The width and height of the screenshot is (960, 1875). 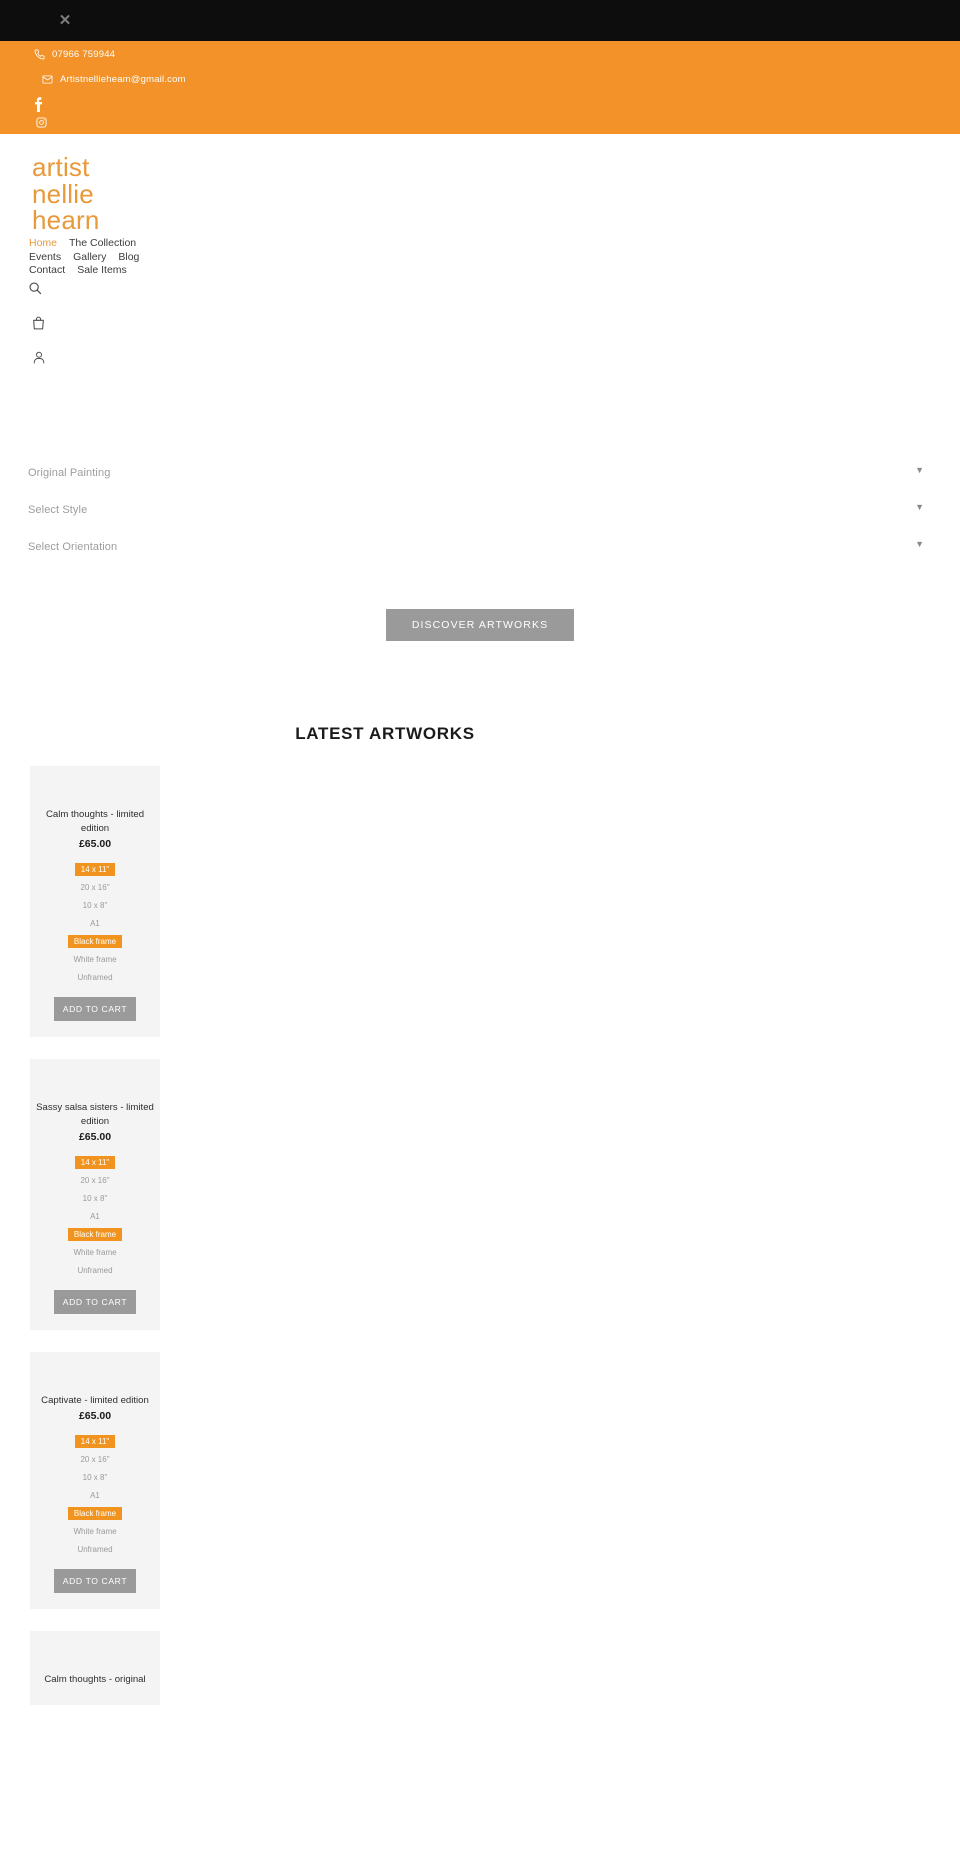 I want to click on close-icon: ✕, so click(x=65, y=20).